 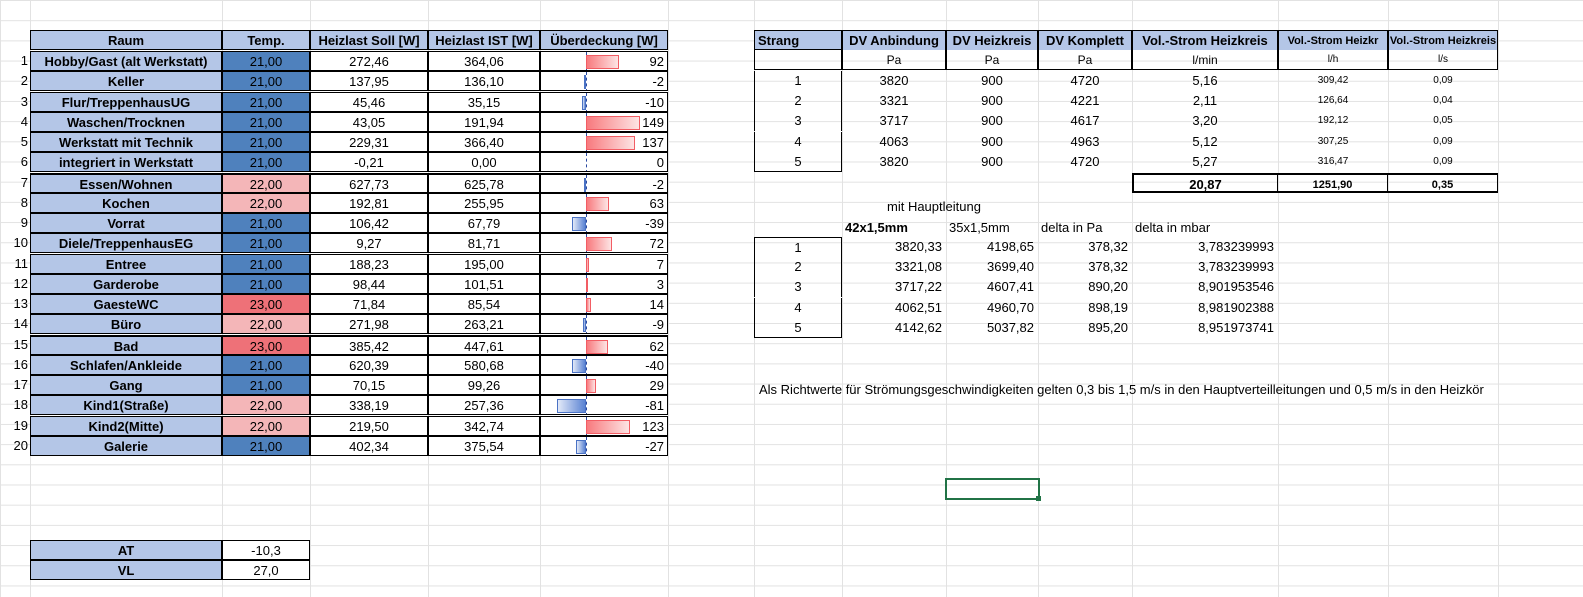 What do you see at coordinates (894, 308) in the screenshot?
I see `hauptleitung-cell: 4062,51` at bounding box center [894, 308].